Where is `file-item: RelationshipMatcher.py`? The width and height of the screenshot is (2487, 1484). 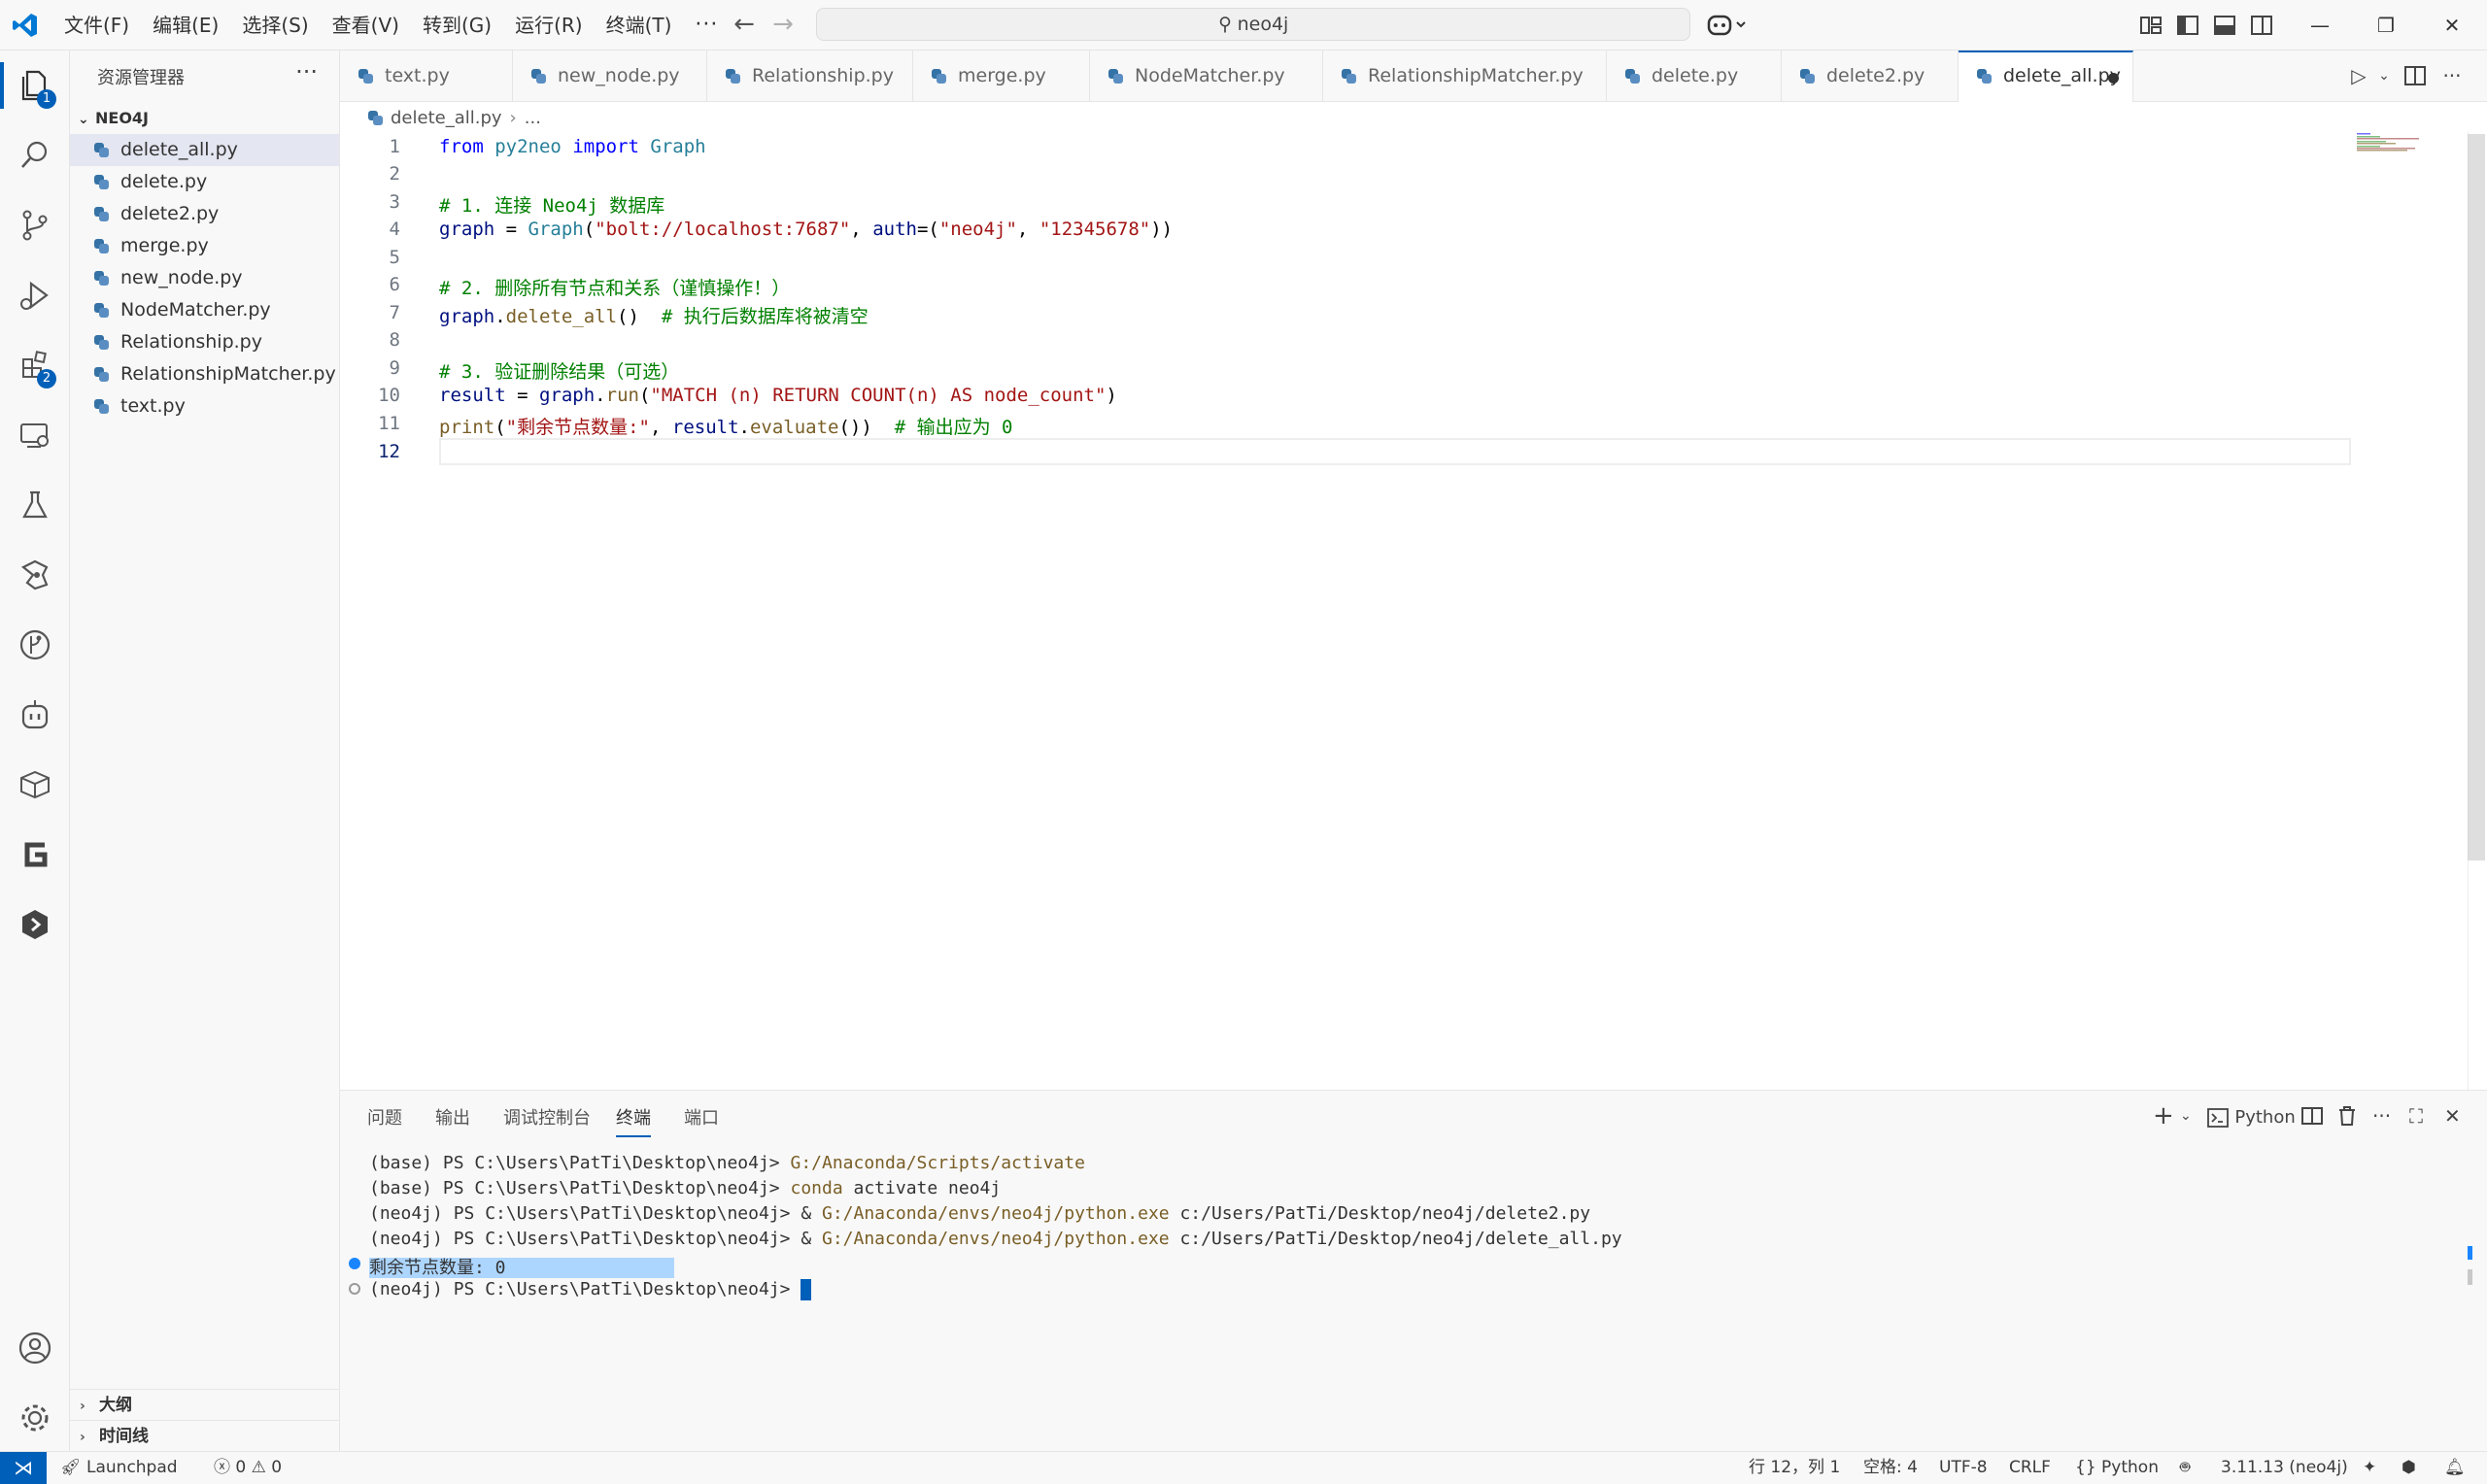 file-item: RelationshipMatcher.py is located at coordinates (204, 374).